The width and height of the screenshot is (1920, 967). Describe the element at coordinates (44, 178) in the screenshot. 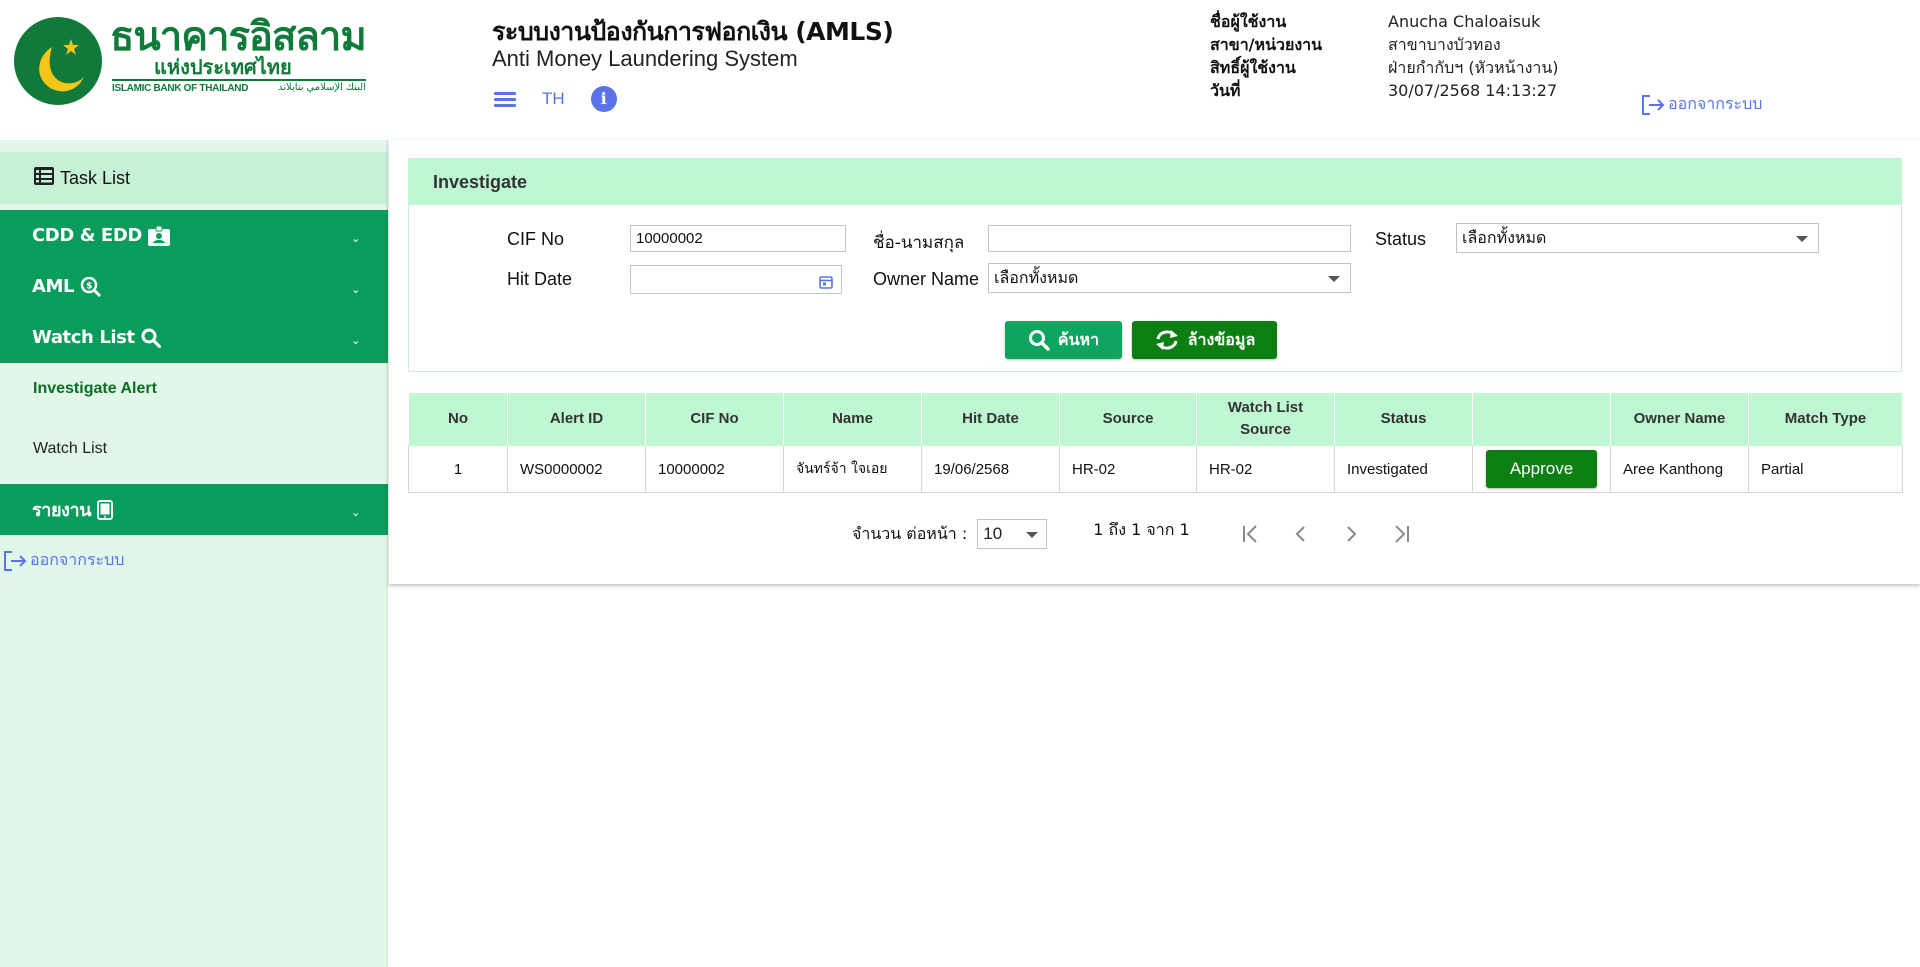

I see `list-icon` at that location.